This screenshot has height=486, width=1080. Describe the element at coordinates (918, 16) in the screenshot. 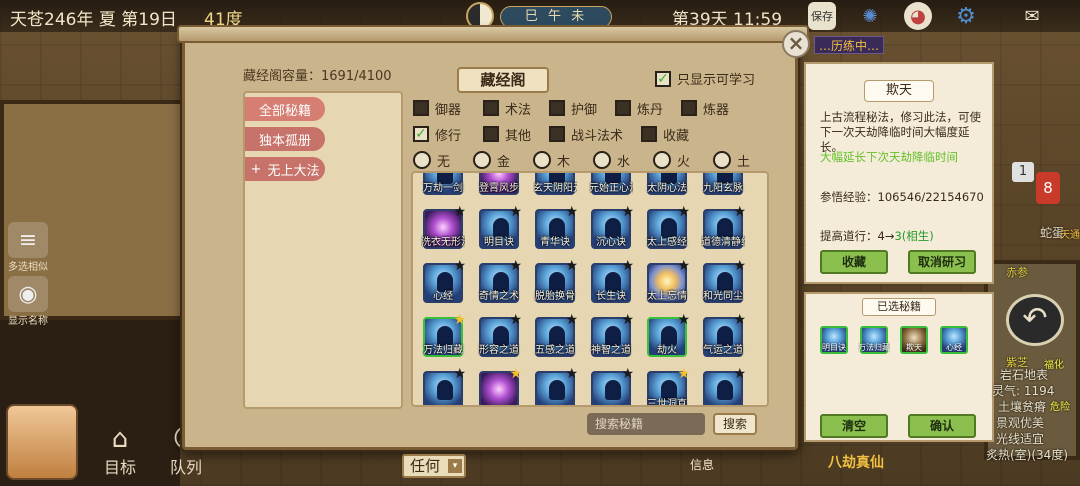

I see `palette-icon: ◕` at that location.